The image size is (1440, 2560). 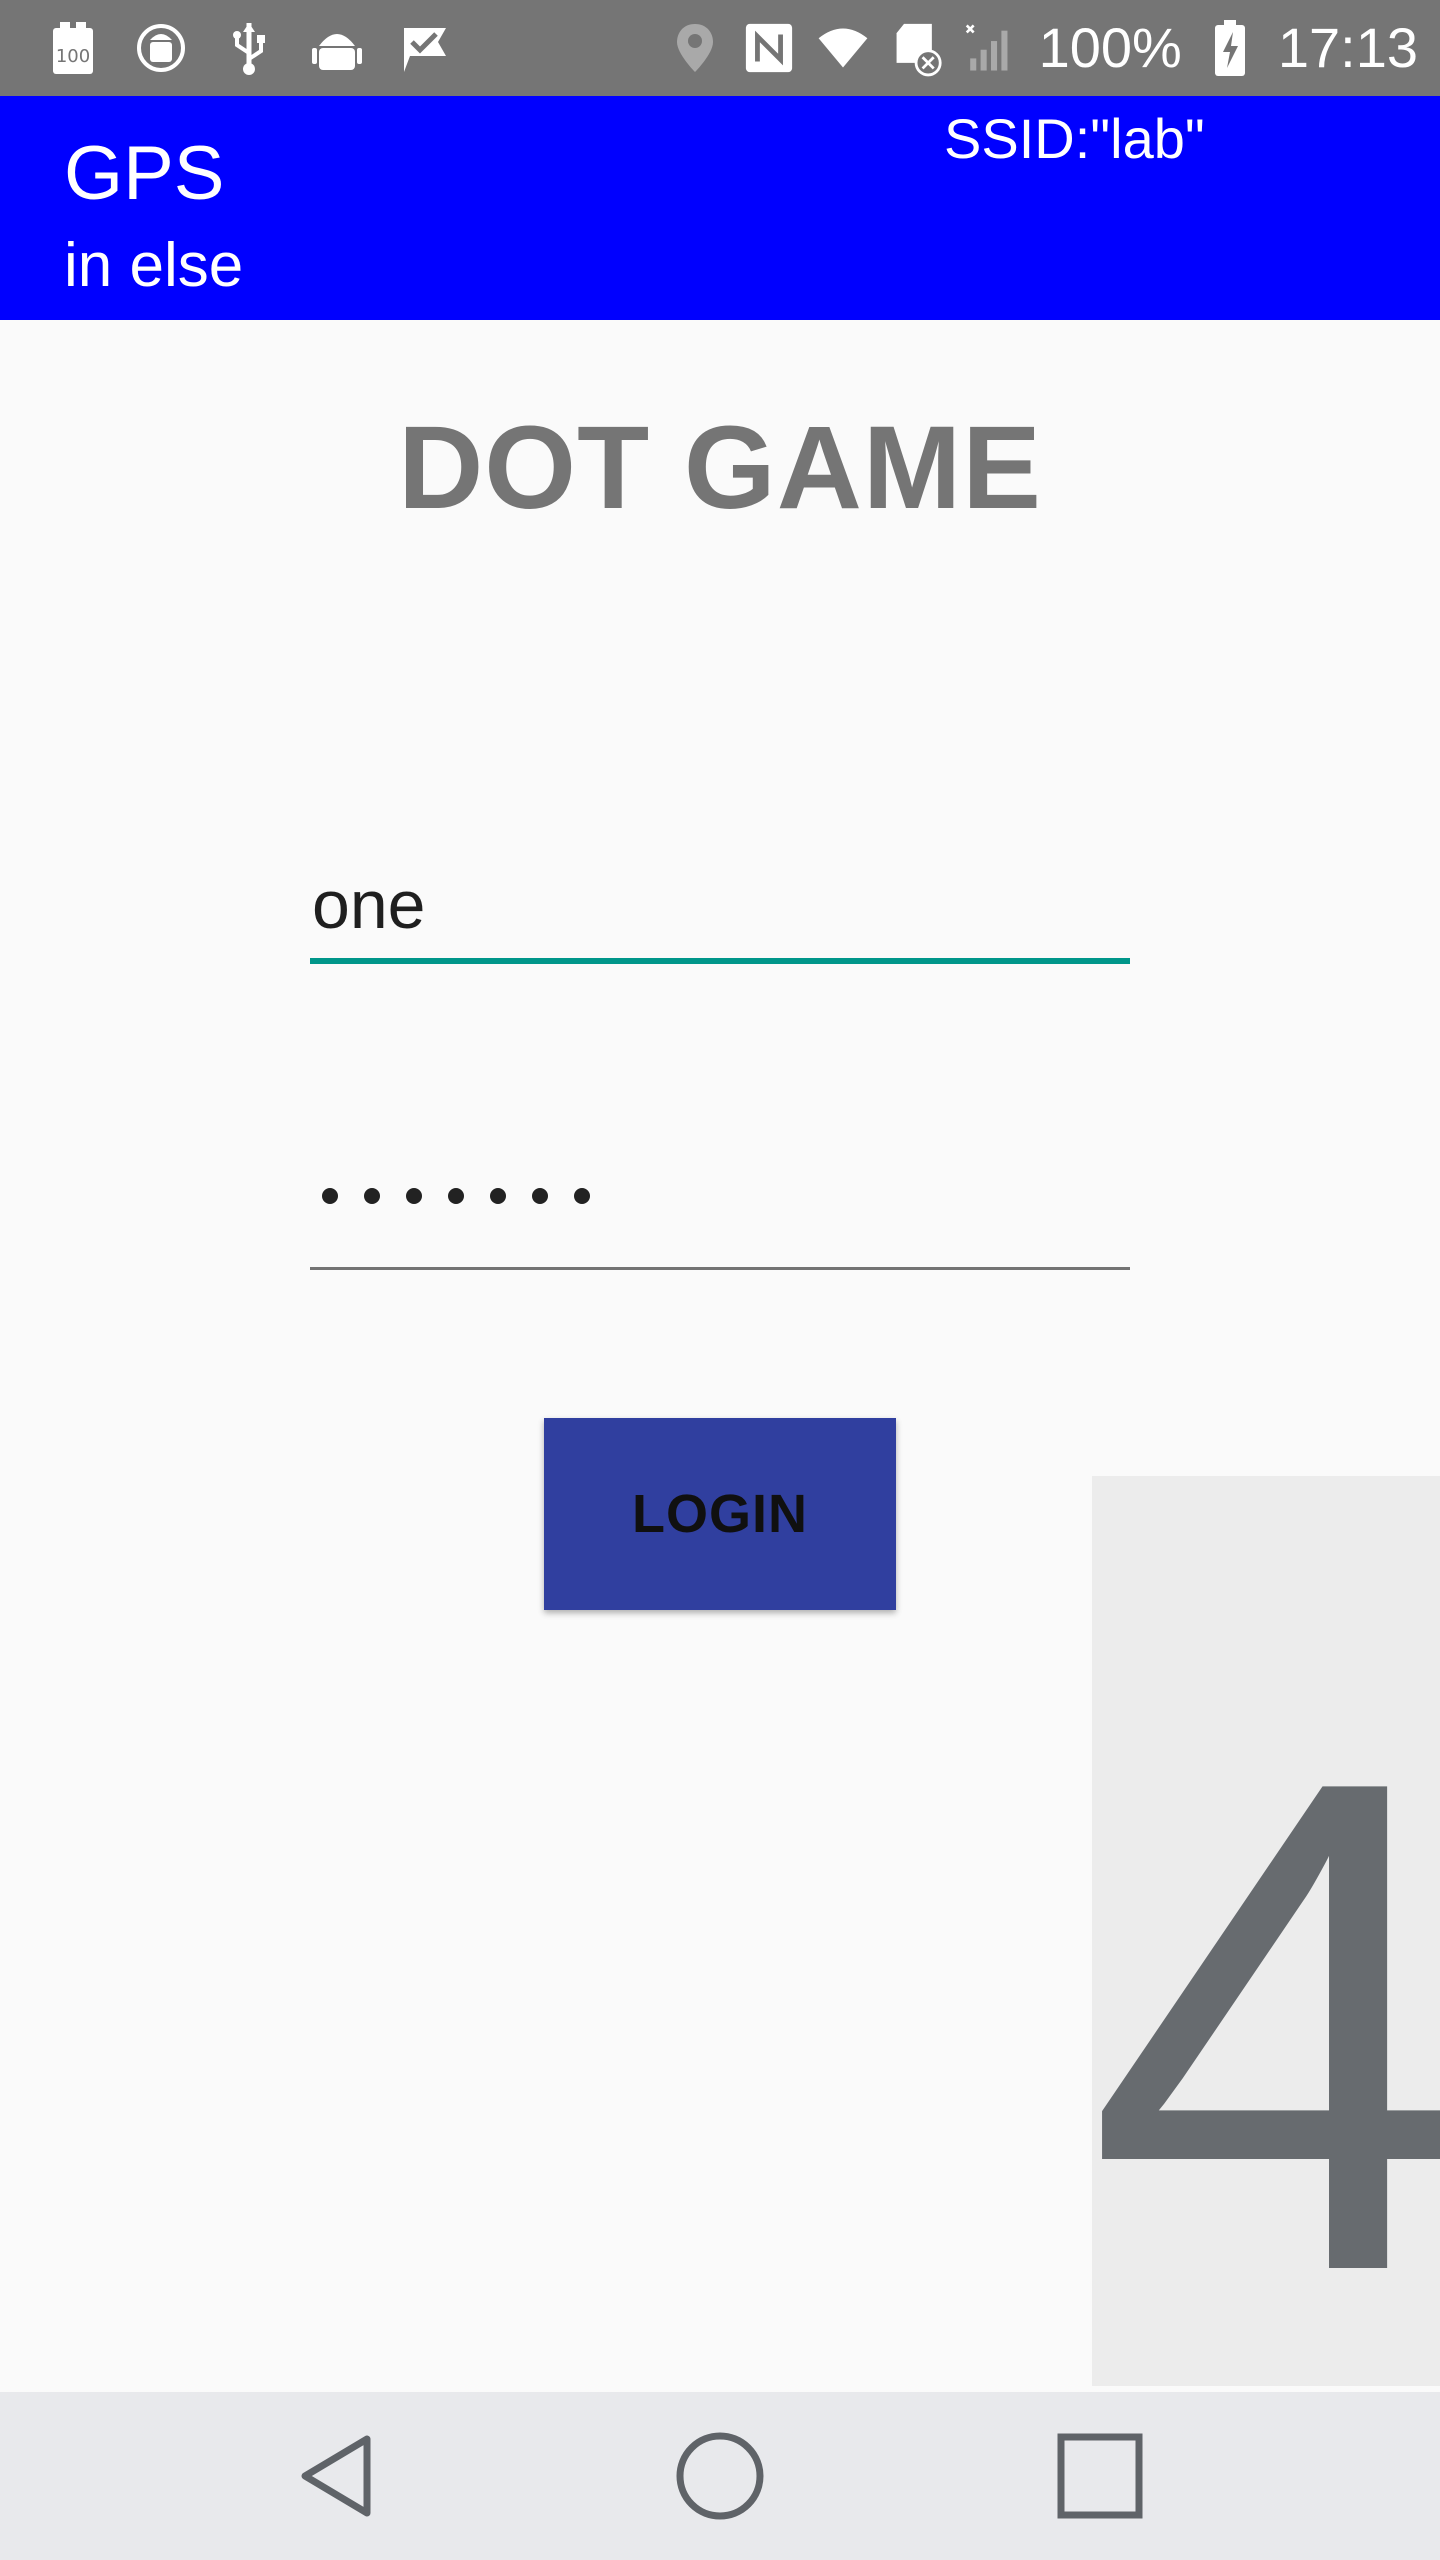 What do you see at coordinates (1347, 47) in the screenshot?
I see `clock: 17:13` at bounding box center [1347, 47].